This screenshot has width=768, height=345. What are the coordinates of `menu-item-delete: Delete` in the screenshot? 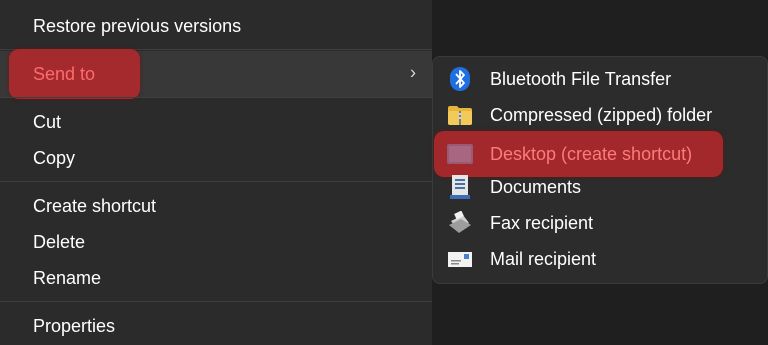 It's located at (216, 242).